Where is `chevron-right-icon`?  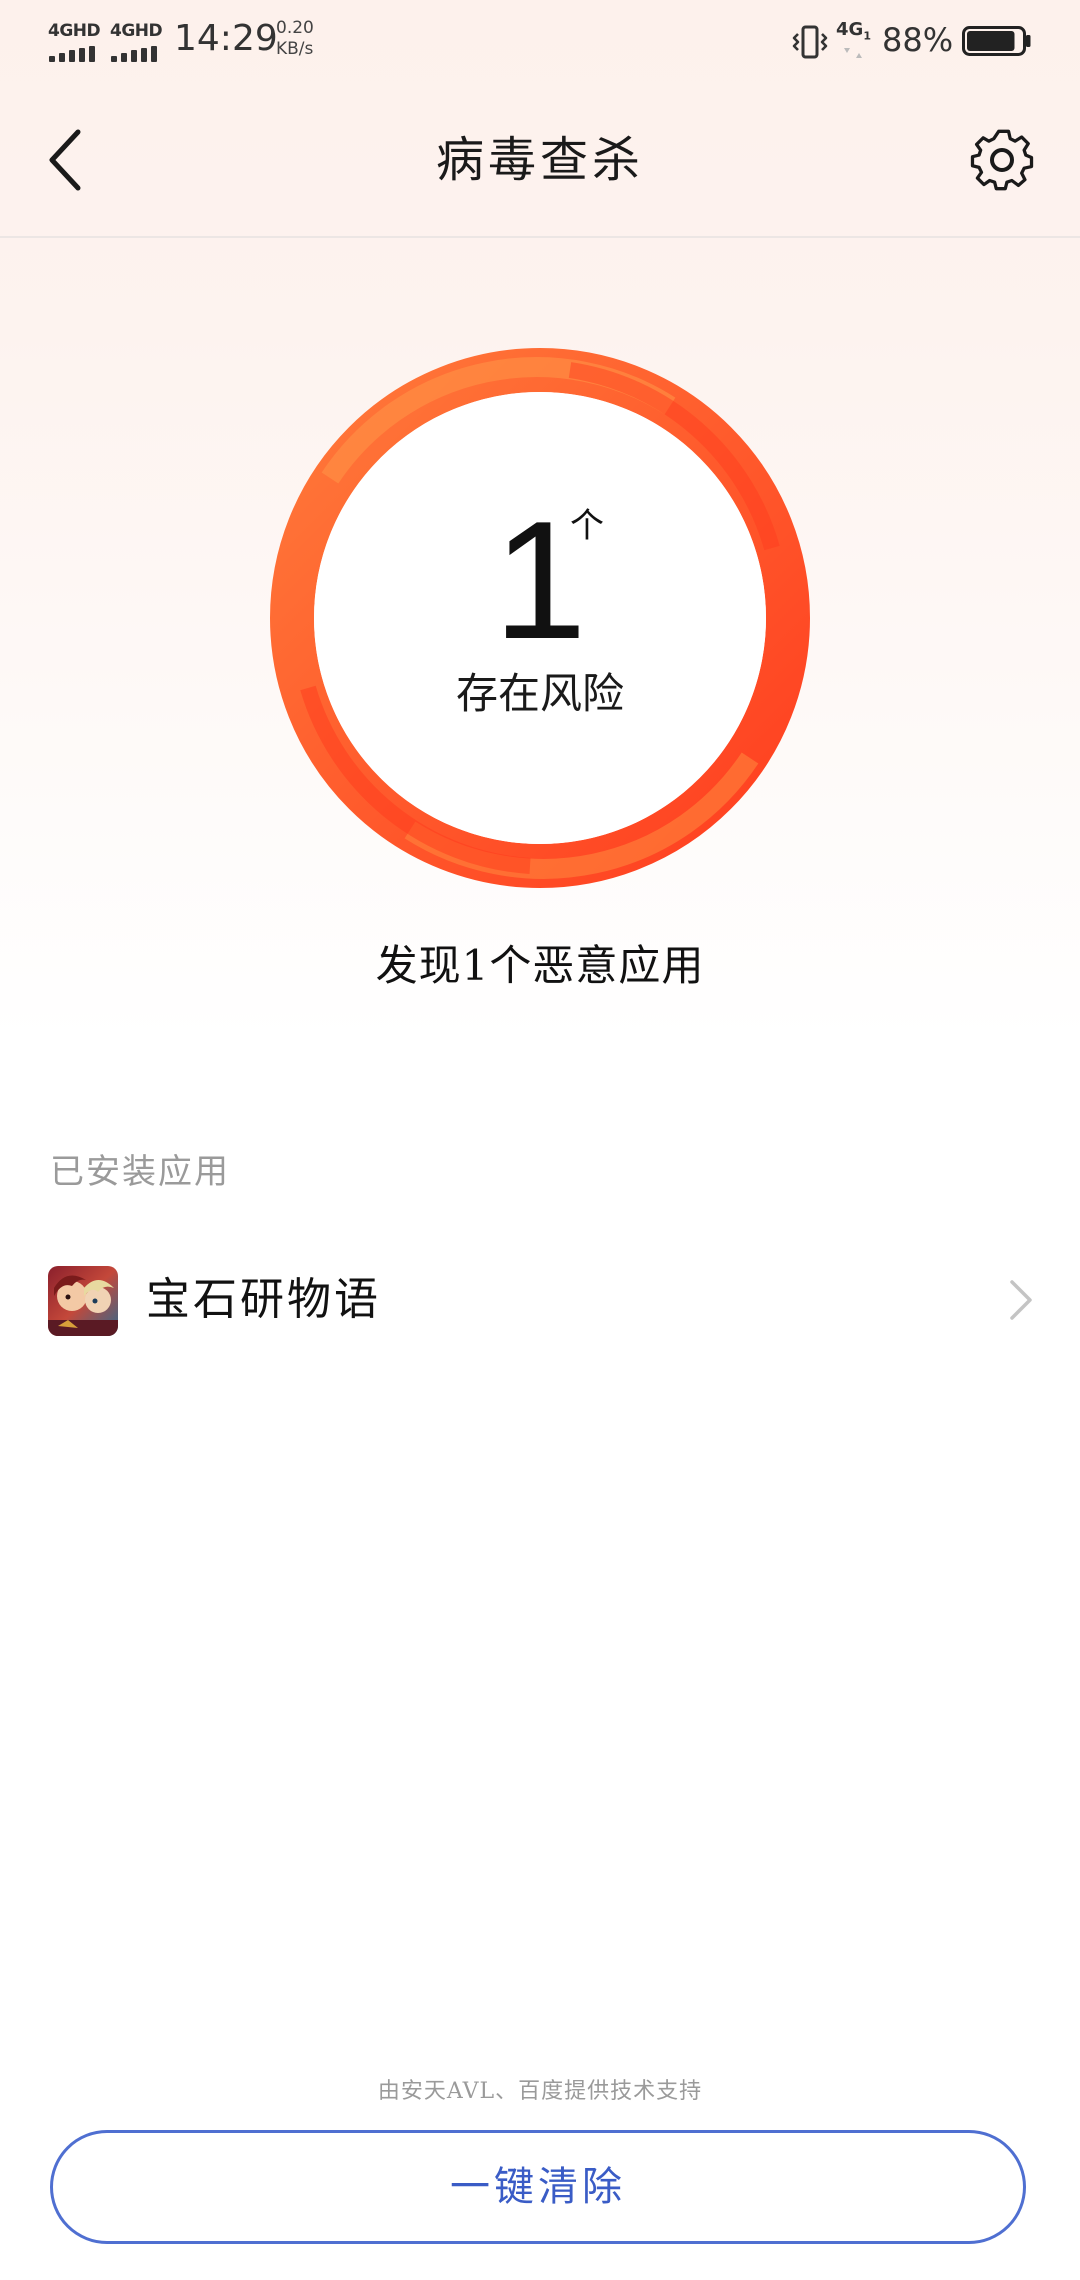 chevron-right-icon is located at coordinates (1021, 1300).